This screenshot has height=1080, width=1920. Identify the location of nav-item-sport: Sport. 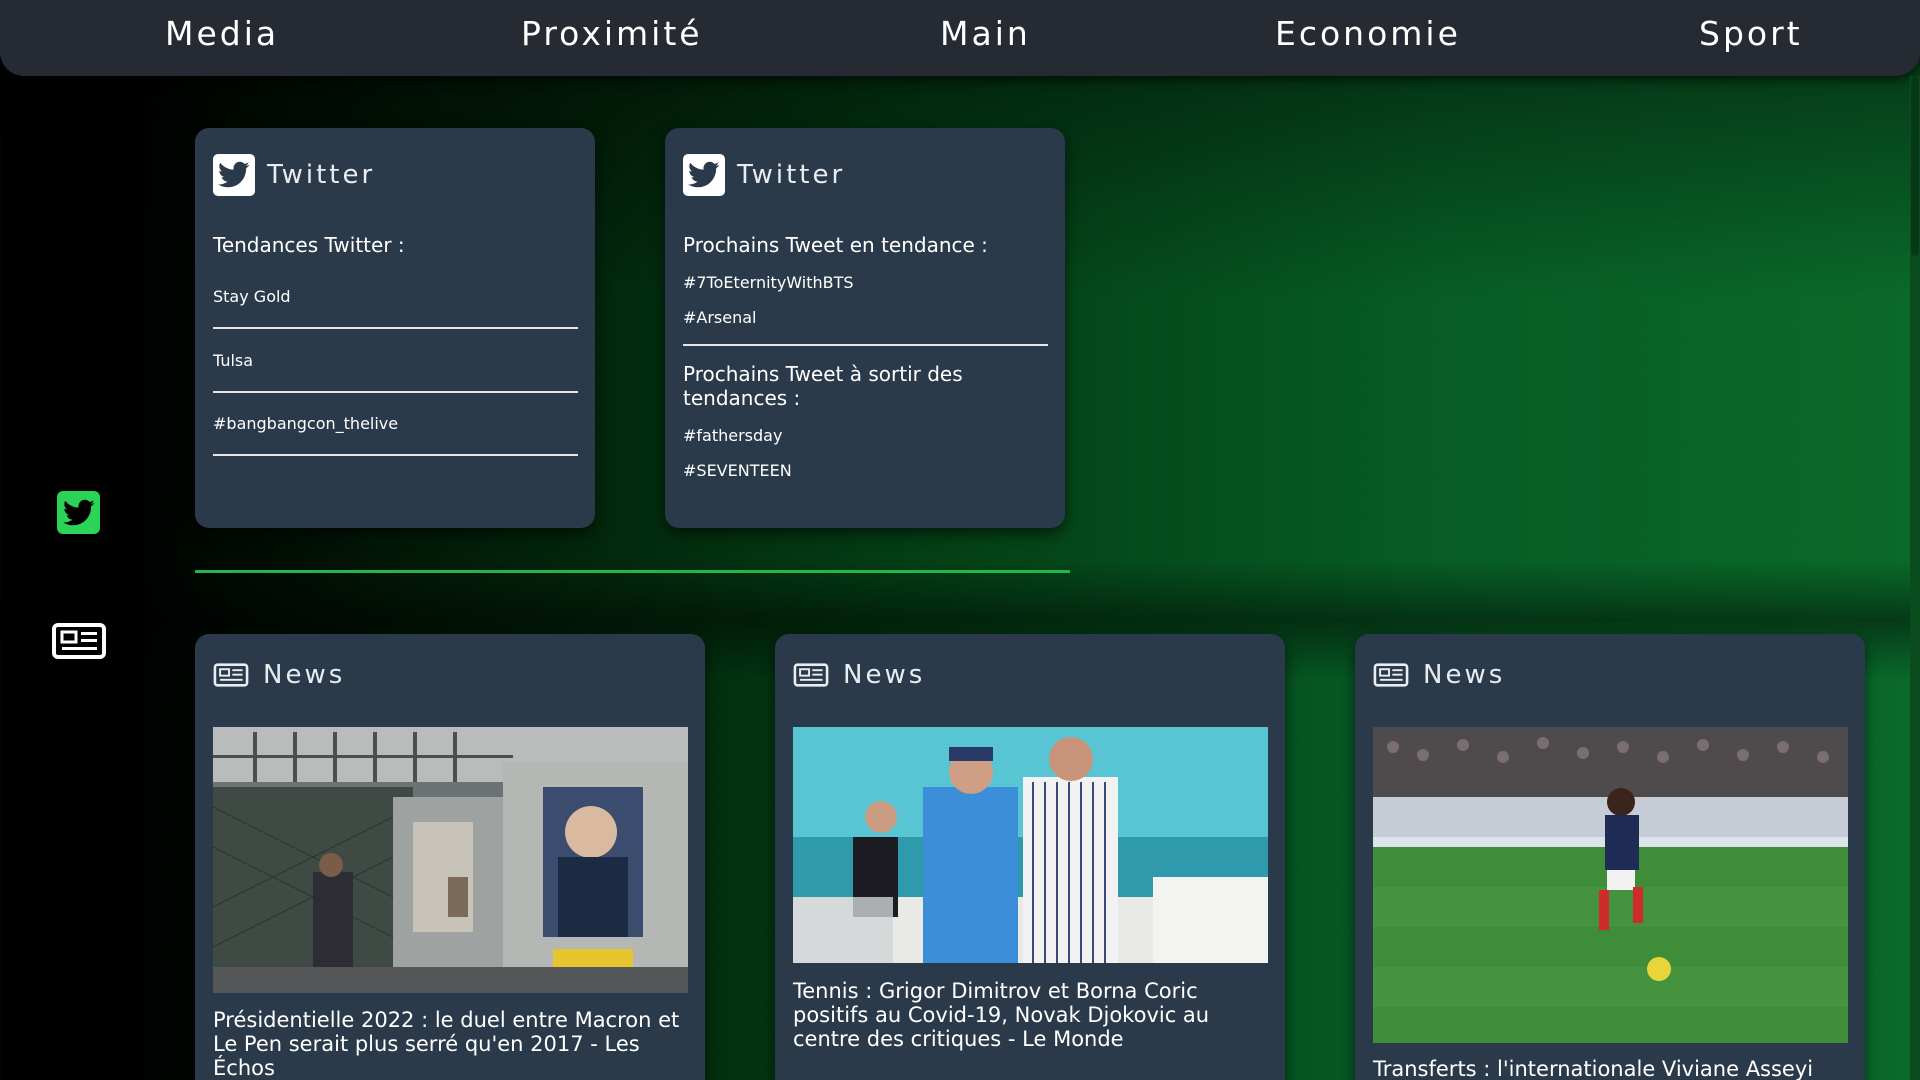
(1751, 33).